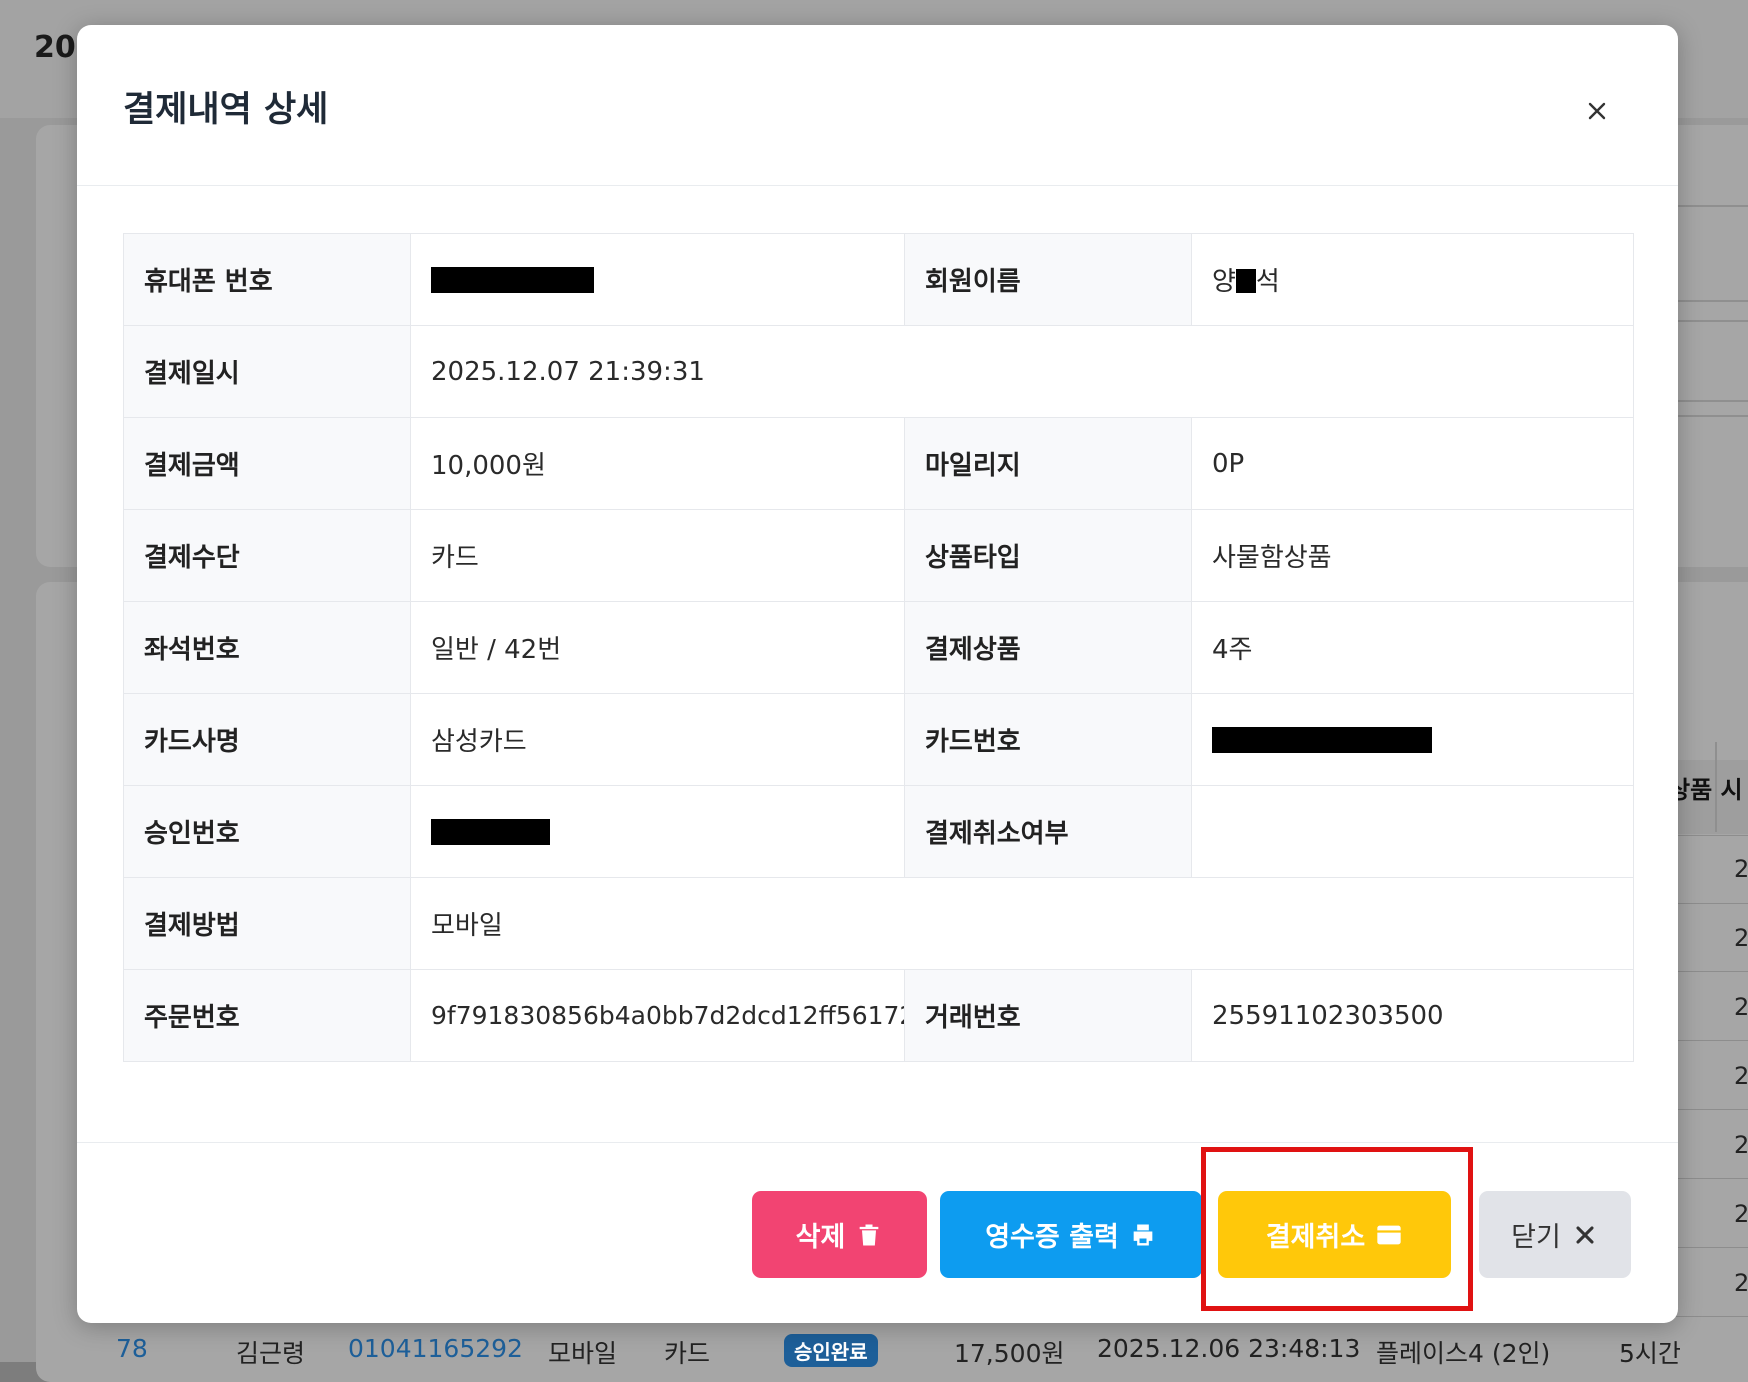 The image size is (1748, 1382). I want to click on product-type-value: 사물함상품, so click(1412, 555).